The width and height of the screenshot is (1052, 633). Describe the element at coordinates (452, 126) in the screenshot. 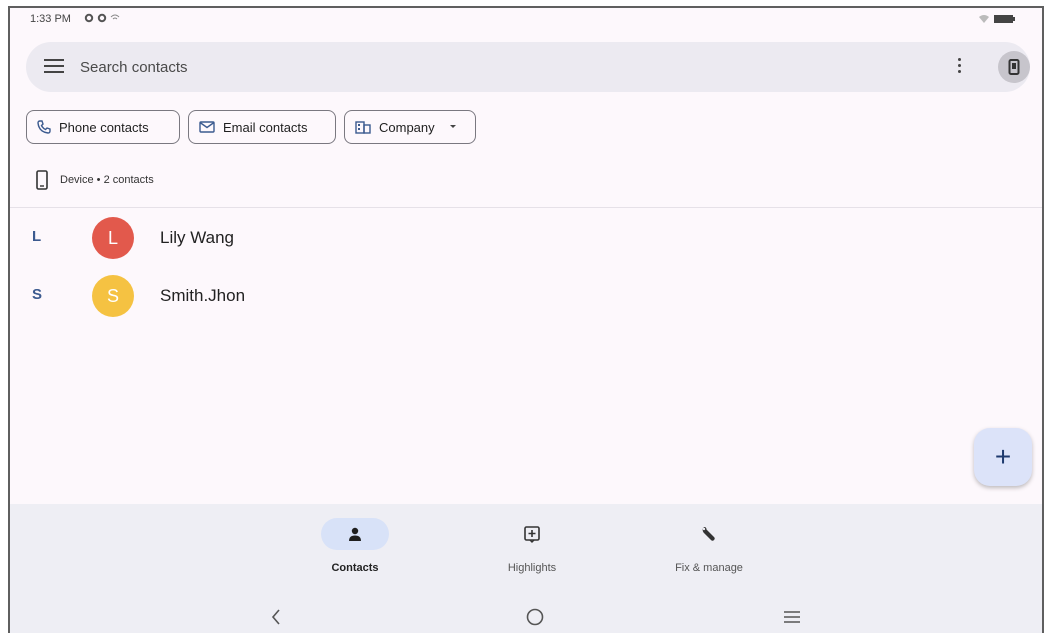

I see `dropdown-arrow-icon` at that location.